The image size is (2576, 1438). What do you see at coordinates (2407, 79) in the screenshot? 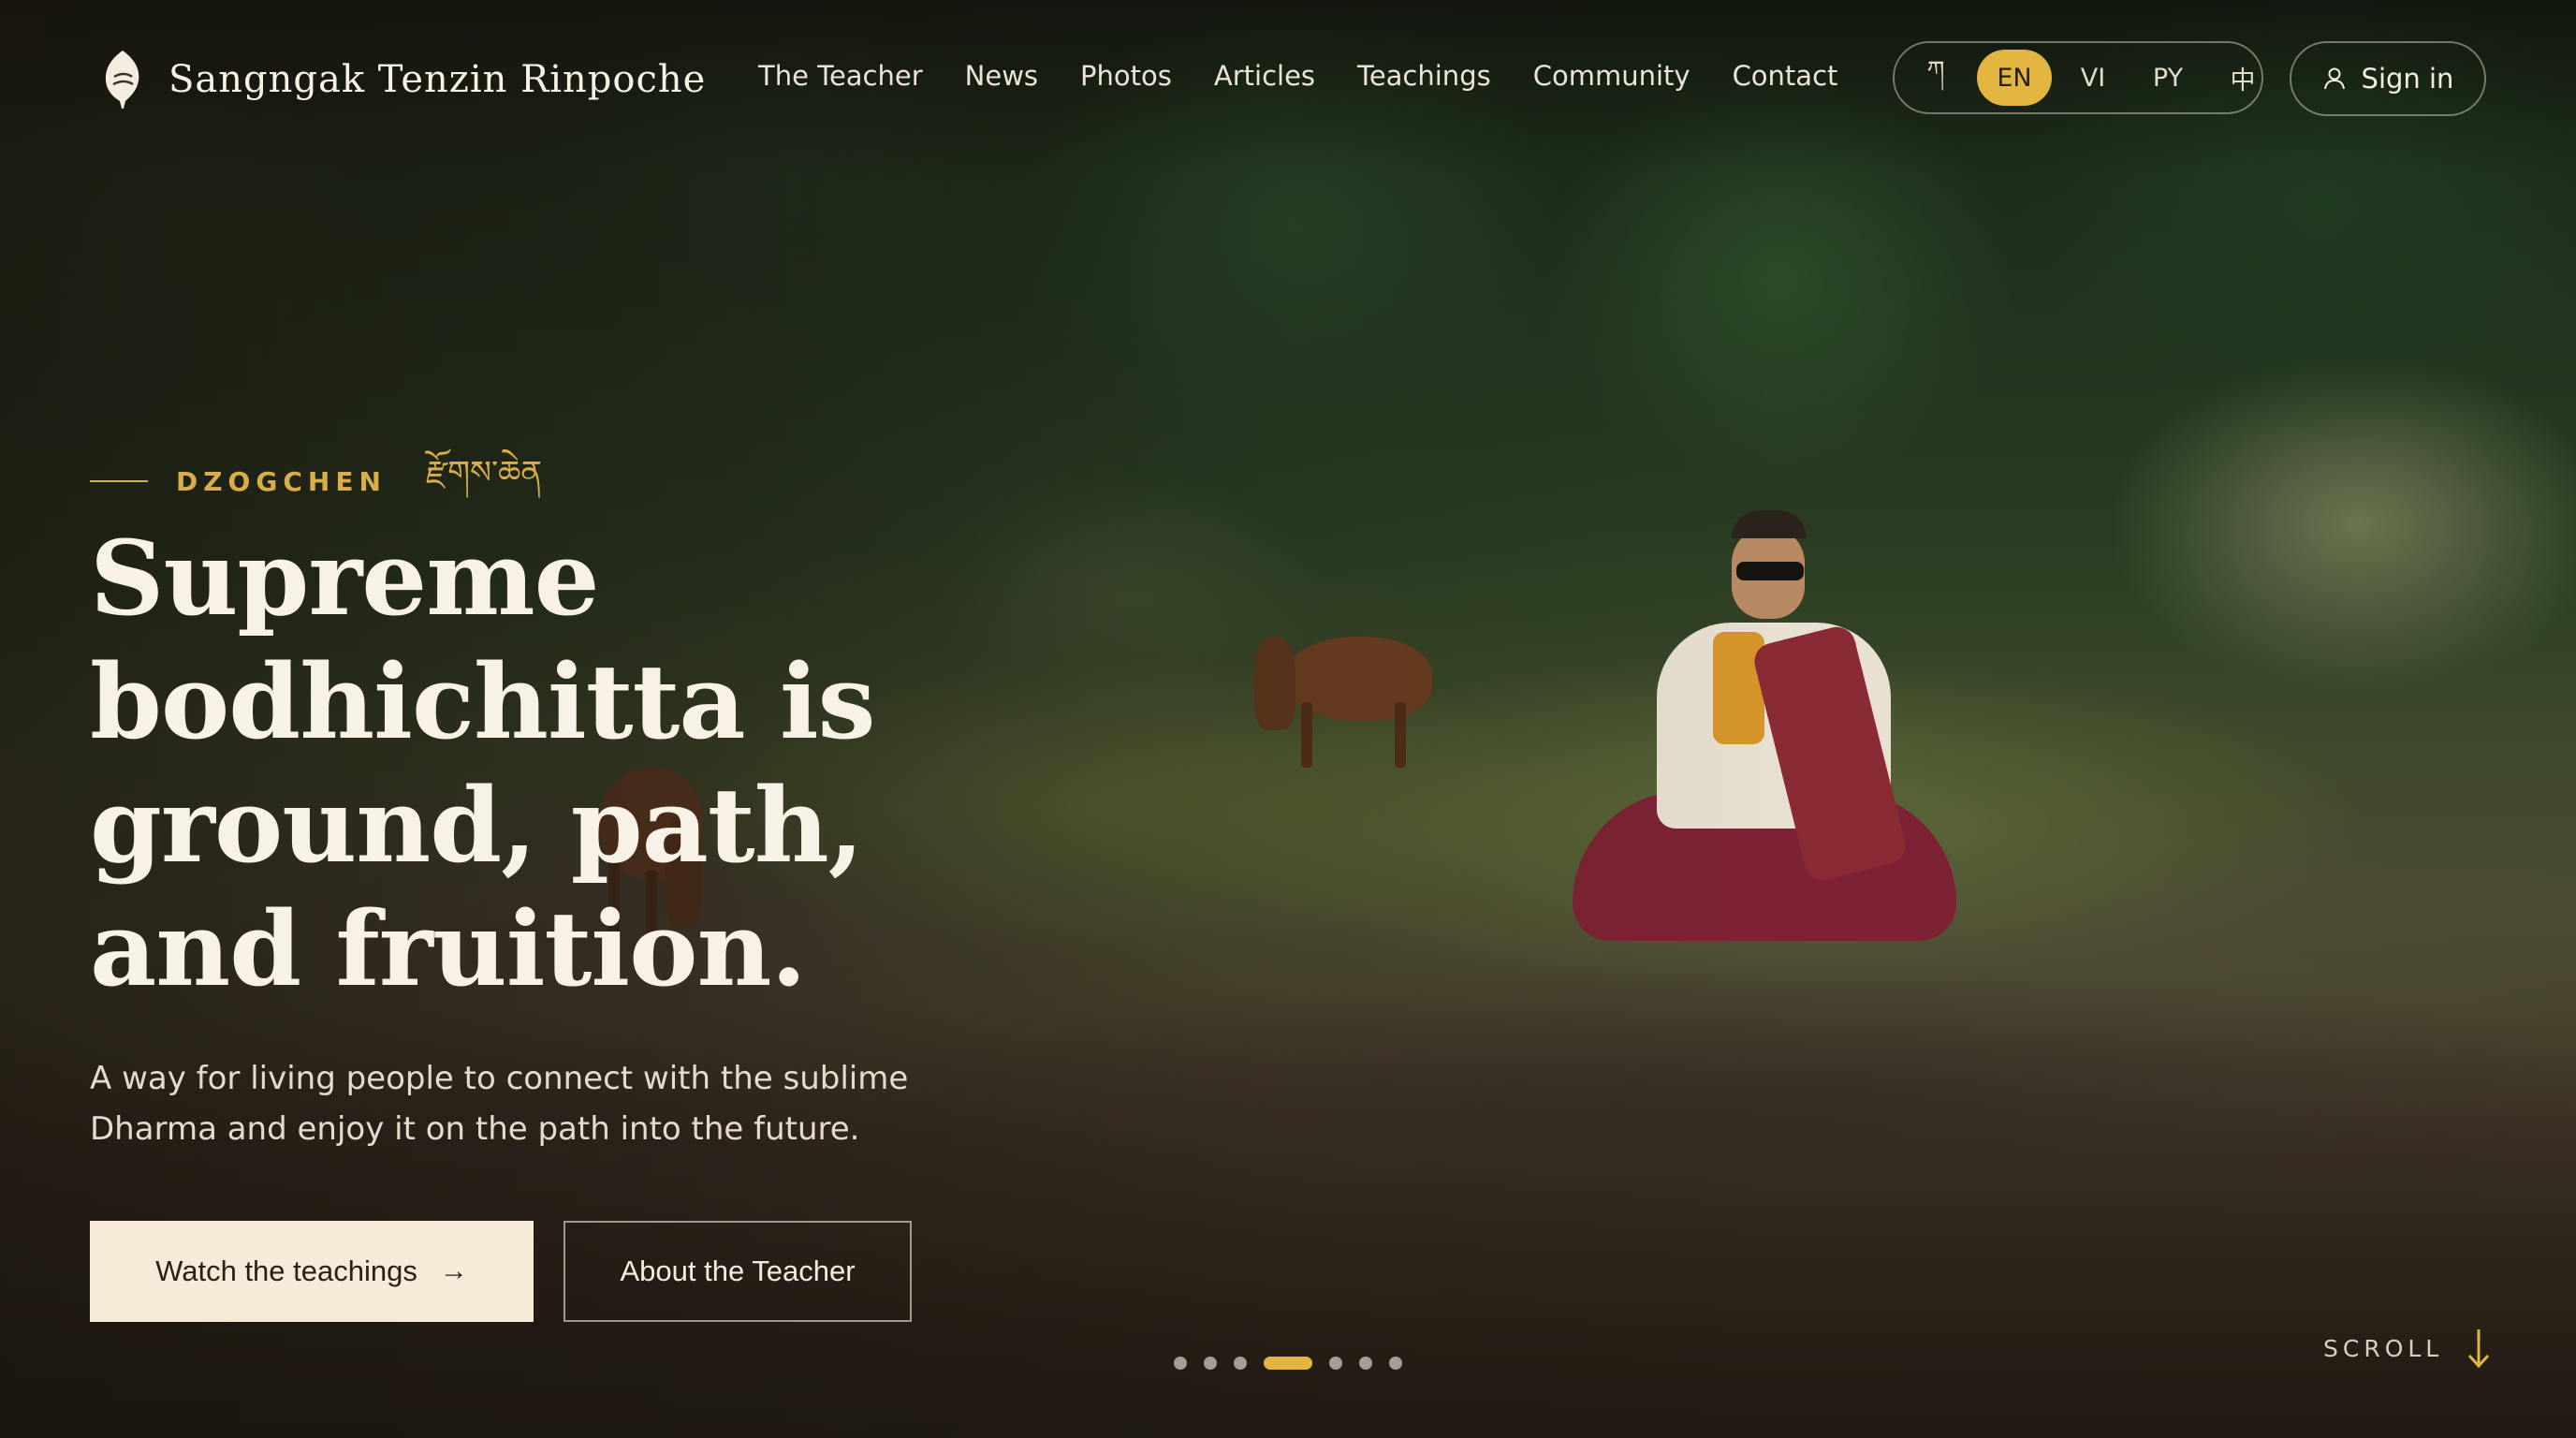
I see `sign-in-label: Sign in` at bounding box center [2407, 79].